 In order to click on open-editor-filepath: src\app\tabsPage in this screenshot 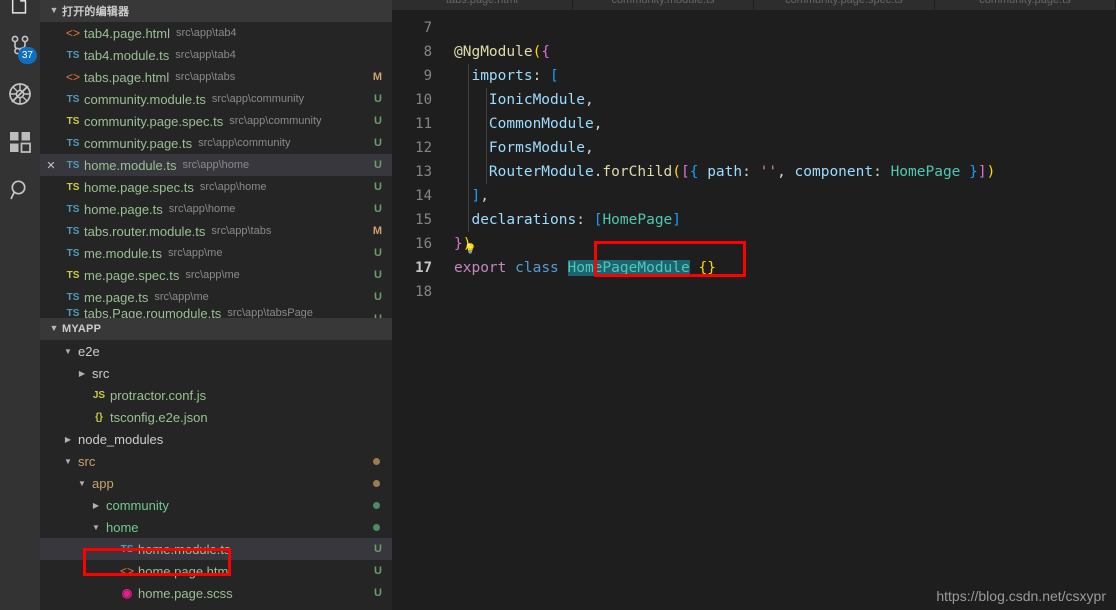, I will do `click(270, 313)`.